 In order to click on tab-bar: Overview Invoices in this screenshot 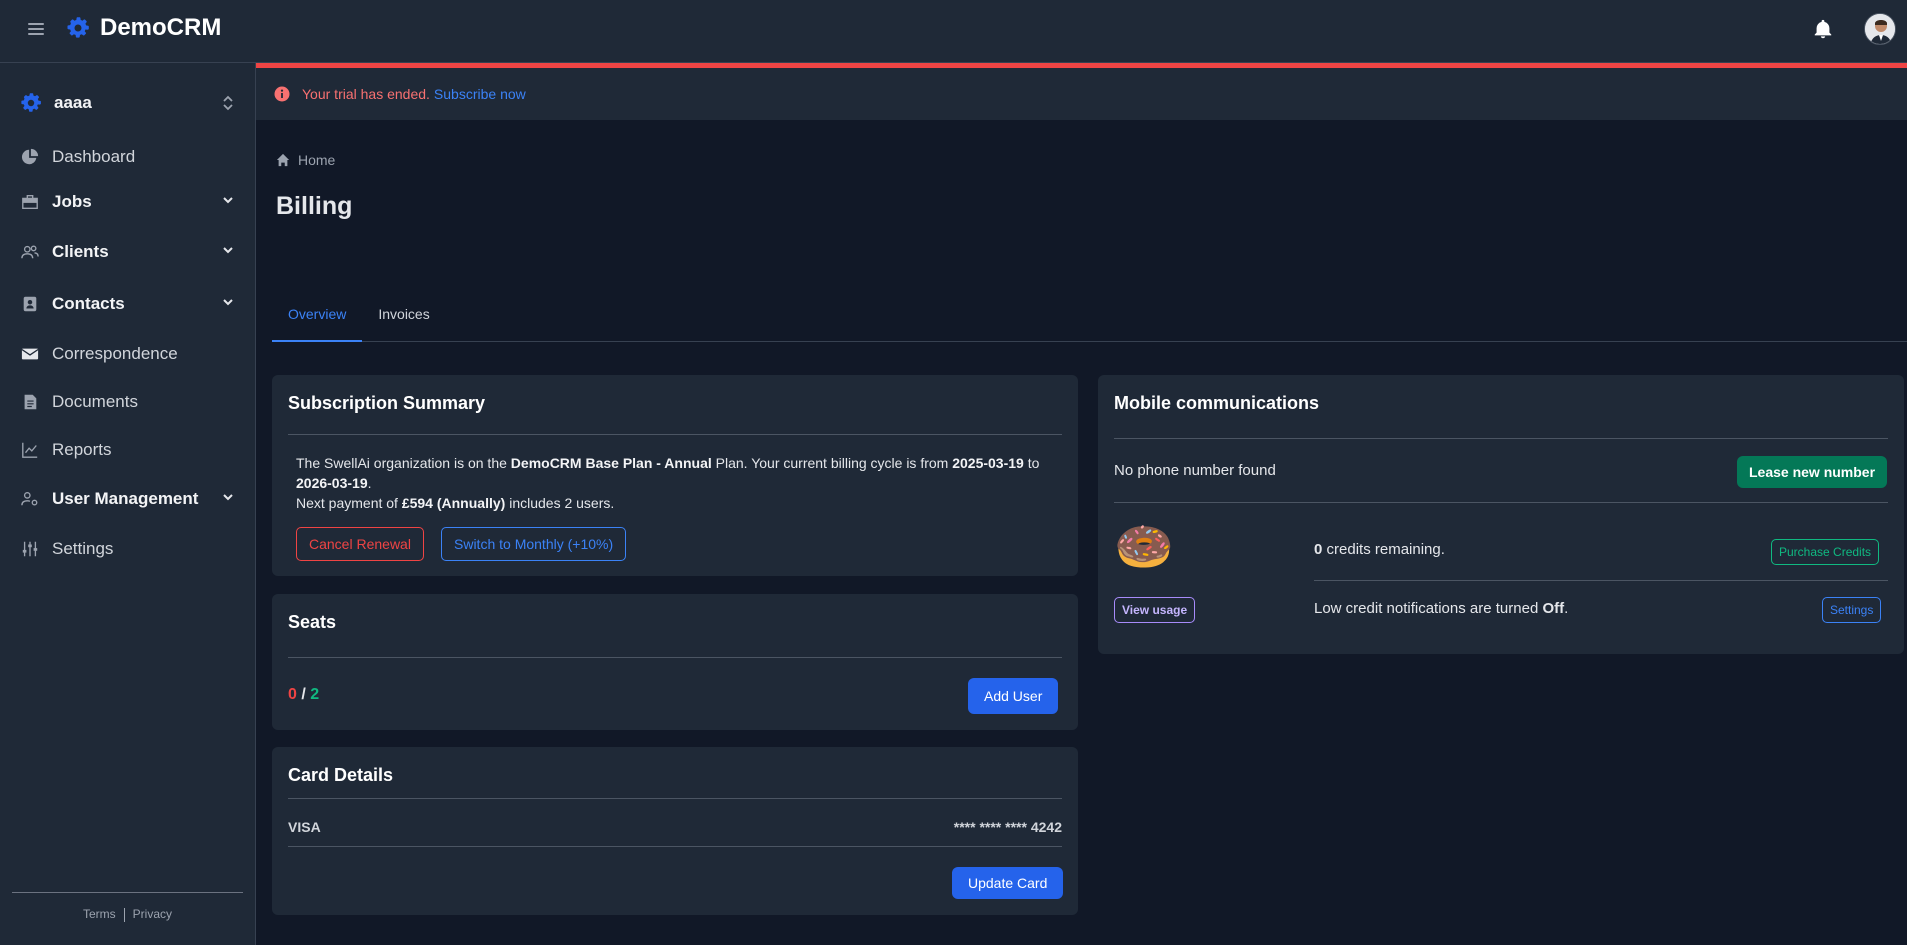, I will do `click(1089, 319)`.